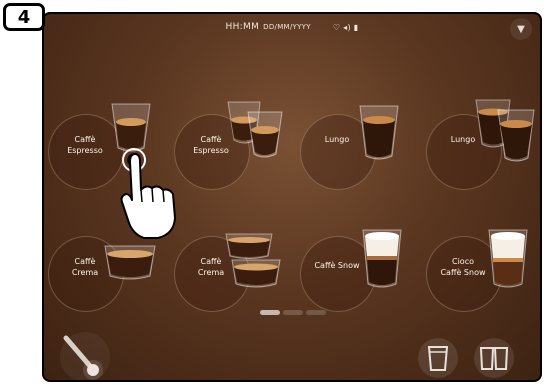 This screenshot has width=552, height=385. I want to click on page-indicator, so click(293, 312).